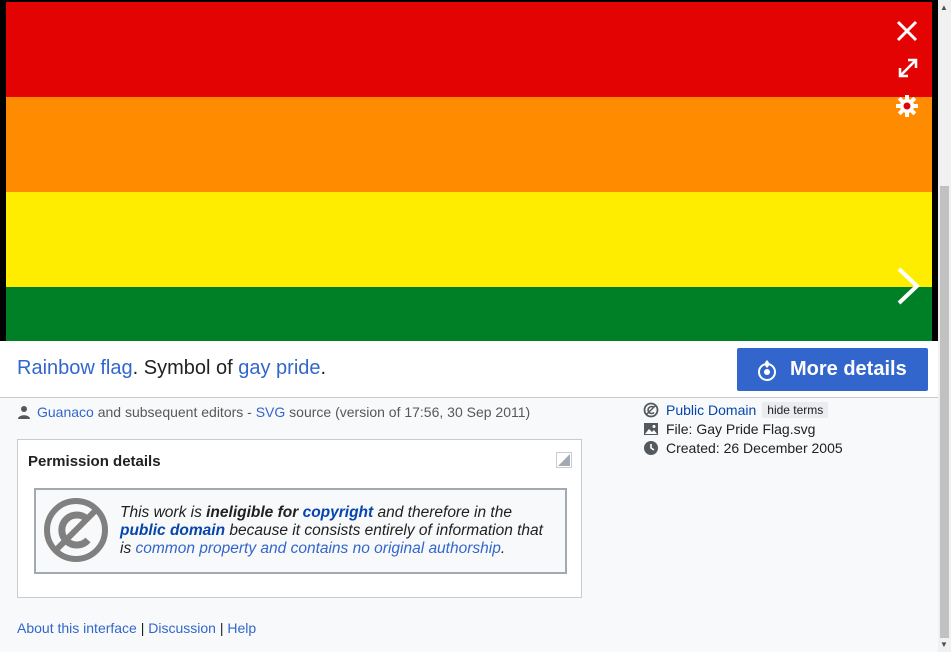 This screenshot has width=951, height=652. What do you see at coordinates (172, 530) in the screenshot?
I see `public-domain-link: public domain` at bounding box center [172, 530].